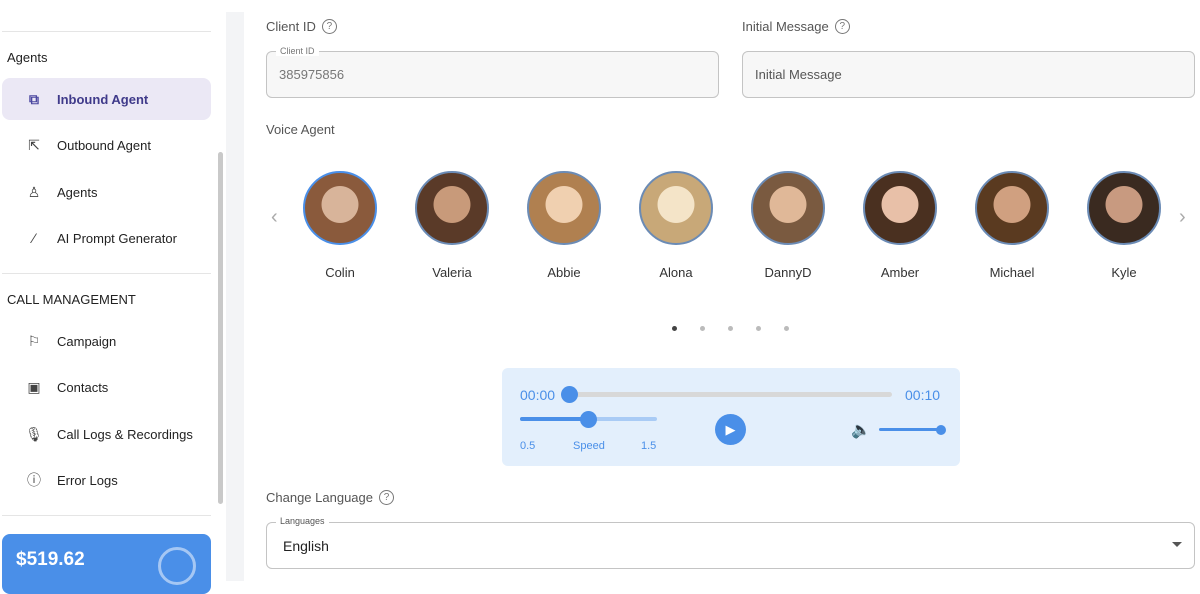  I want to click on play-button: ▶, so click(730, 429).